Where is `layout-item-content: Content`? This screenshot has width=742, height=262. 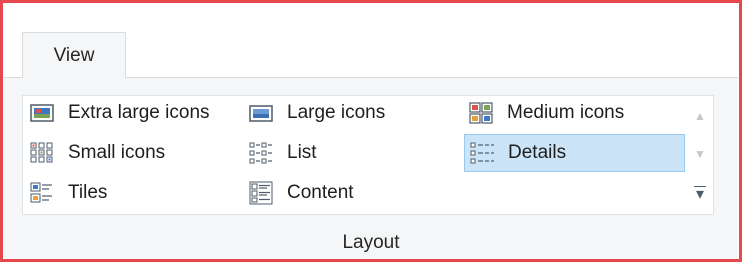 layout-item-content: Content is located at coordinates (347, 193).